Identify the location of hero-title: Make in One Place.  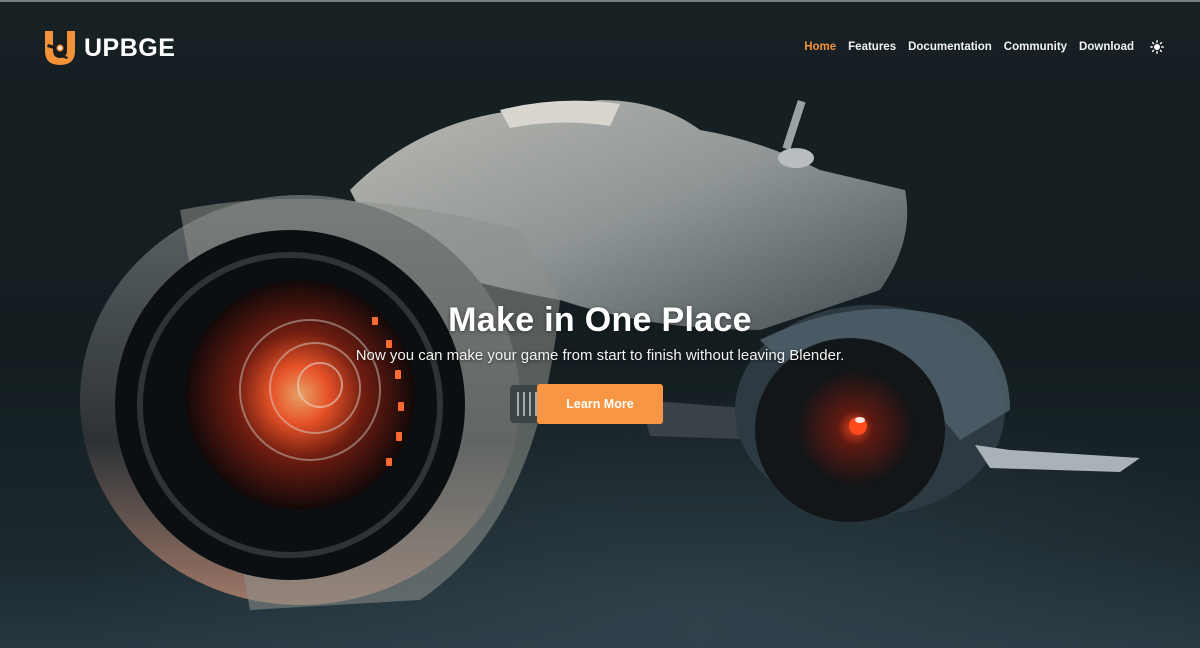
(600, 320).